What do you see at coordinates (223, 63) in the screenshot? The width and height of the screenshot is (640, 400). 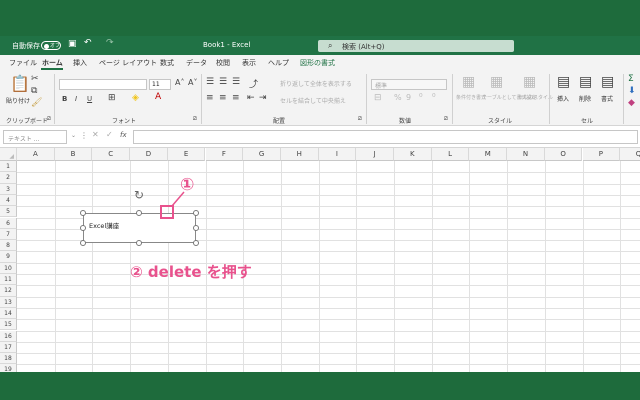 I see `tab-review: 校閲` at bounding box center [223, 63].